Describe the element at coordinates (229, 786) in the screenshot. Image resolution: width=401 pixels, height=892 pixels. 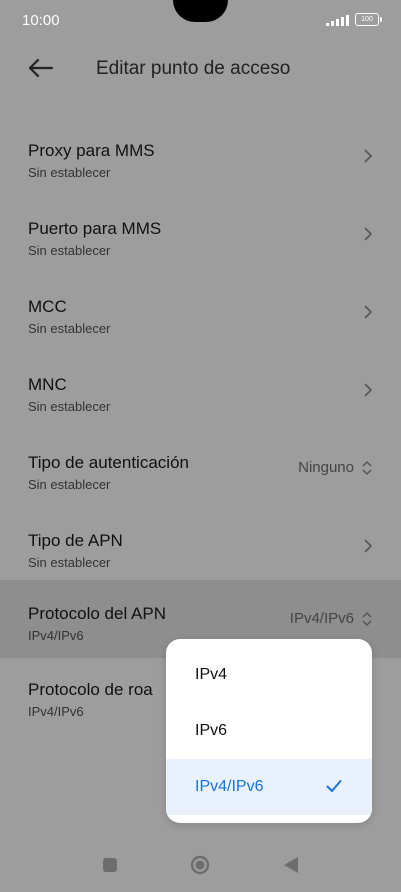
I see `option-label: IPv4/IPv6` at that location.